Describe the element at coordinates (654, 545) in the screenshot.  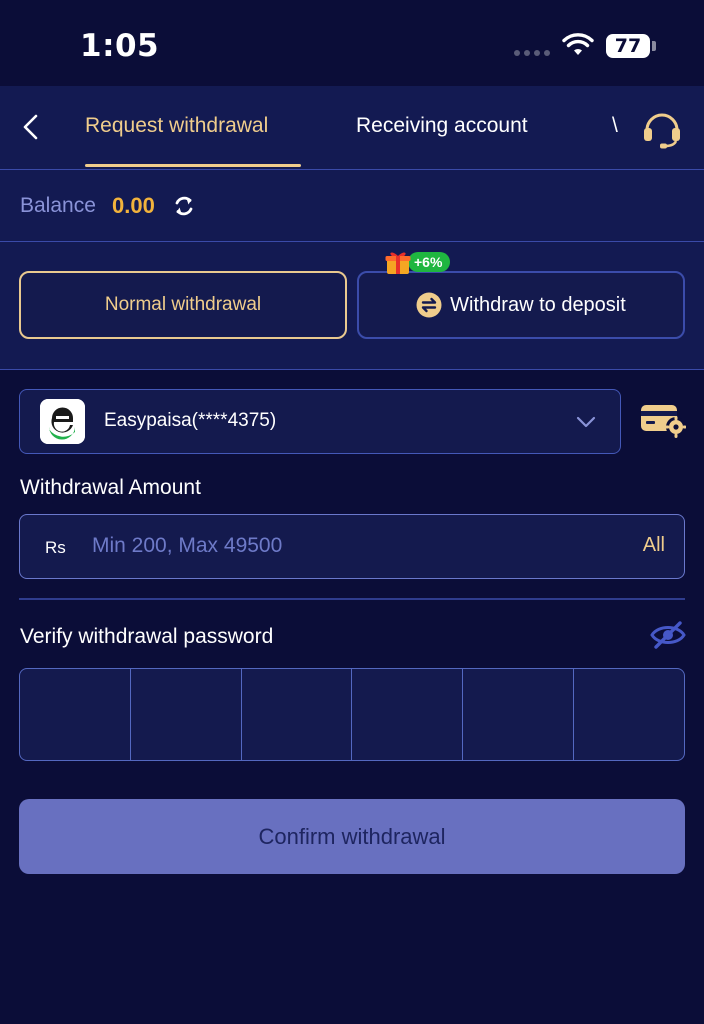
I see `all-amount-button: All` at that location.